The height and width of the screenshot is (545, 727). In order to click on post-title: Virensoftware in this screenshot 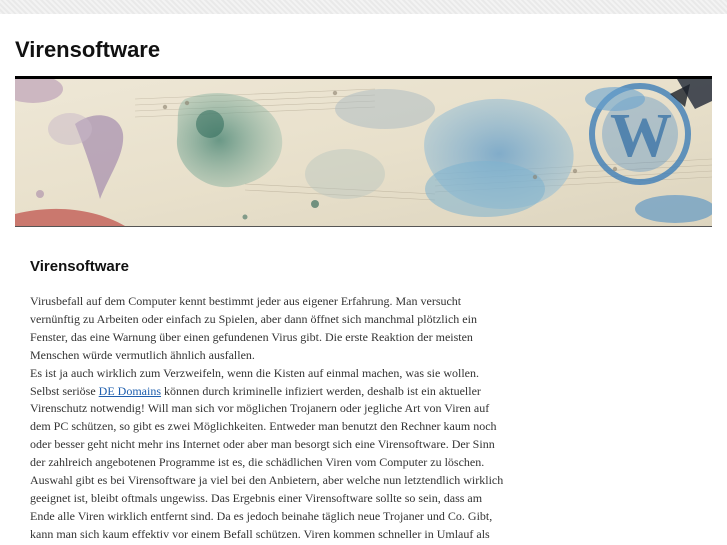, I will do `click(79, 266)`.